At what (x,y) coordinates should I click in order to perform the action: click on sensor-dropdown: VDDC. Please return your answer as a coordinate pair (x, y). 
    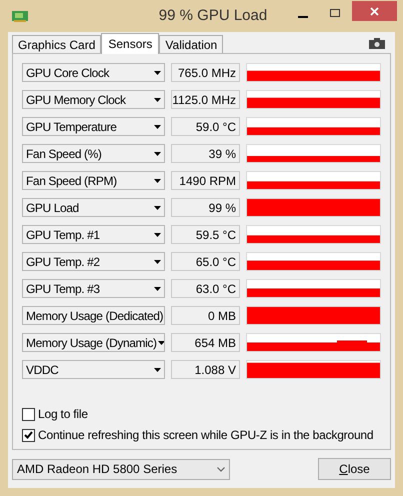
    Looking at the image, I should click on (93, 369).